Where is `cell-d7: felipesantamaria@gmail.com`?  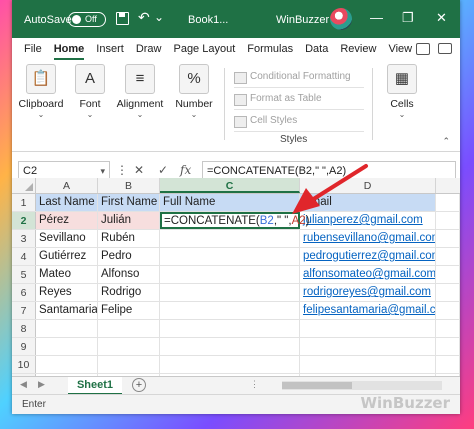 cell-d7: felipesantamaria@gmail.com is located at coordinates (368, 310).